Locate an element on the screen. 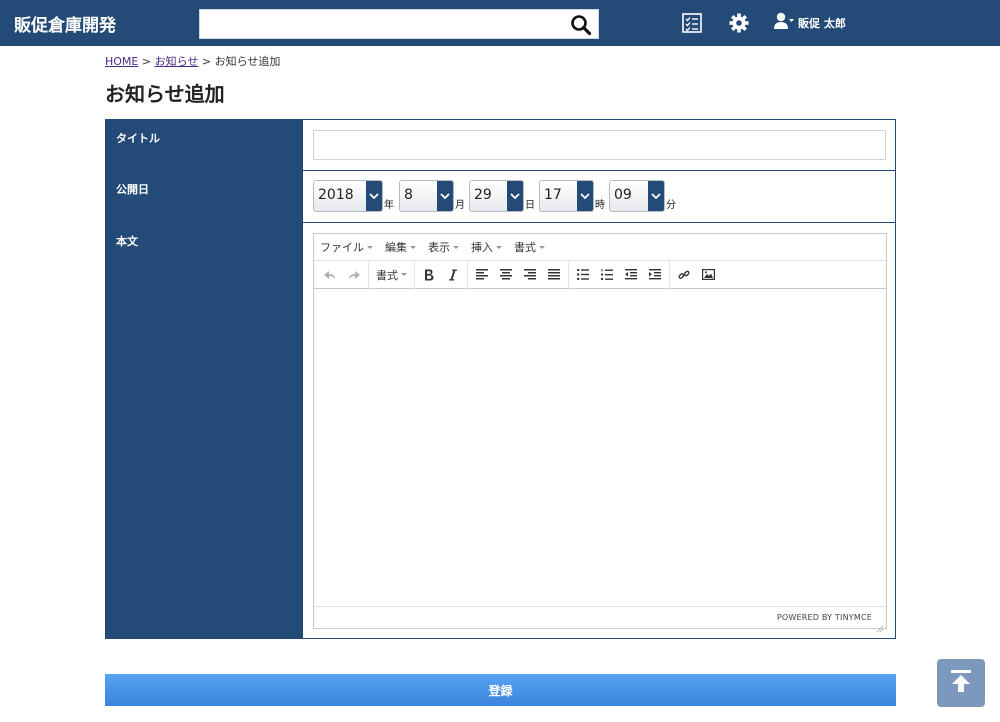 This screenshot has width=1000, height=722. menu-insert: 挿入 is located at coordinates (486, 247).